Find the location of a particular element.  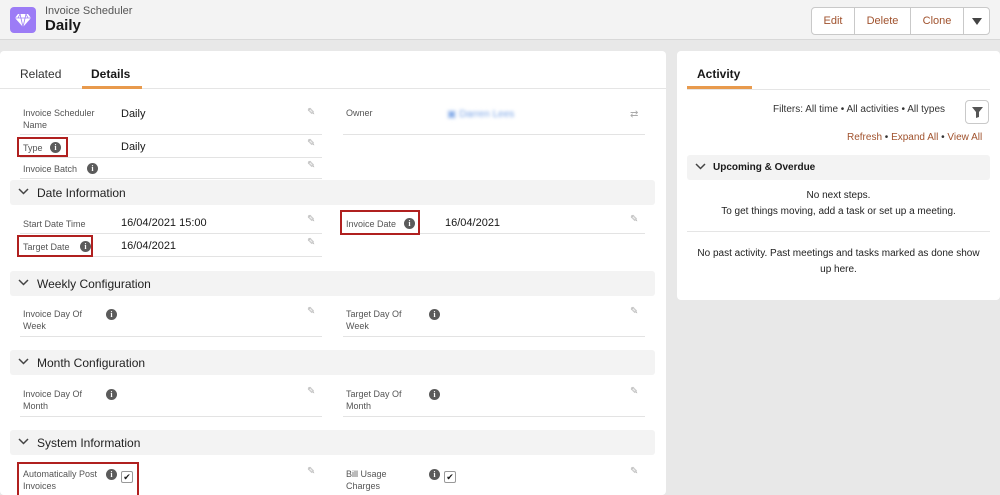

action-button-group: Edit Delete Clone is located at coordinates (900, 21).